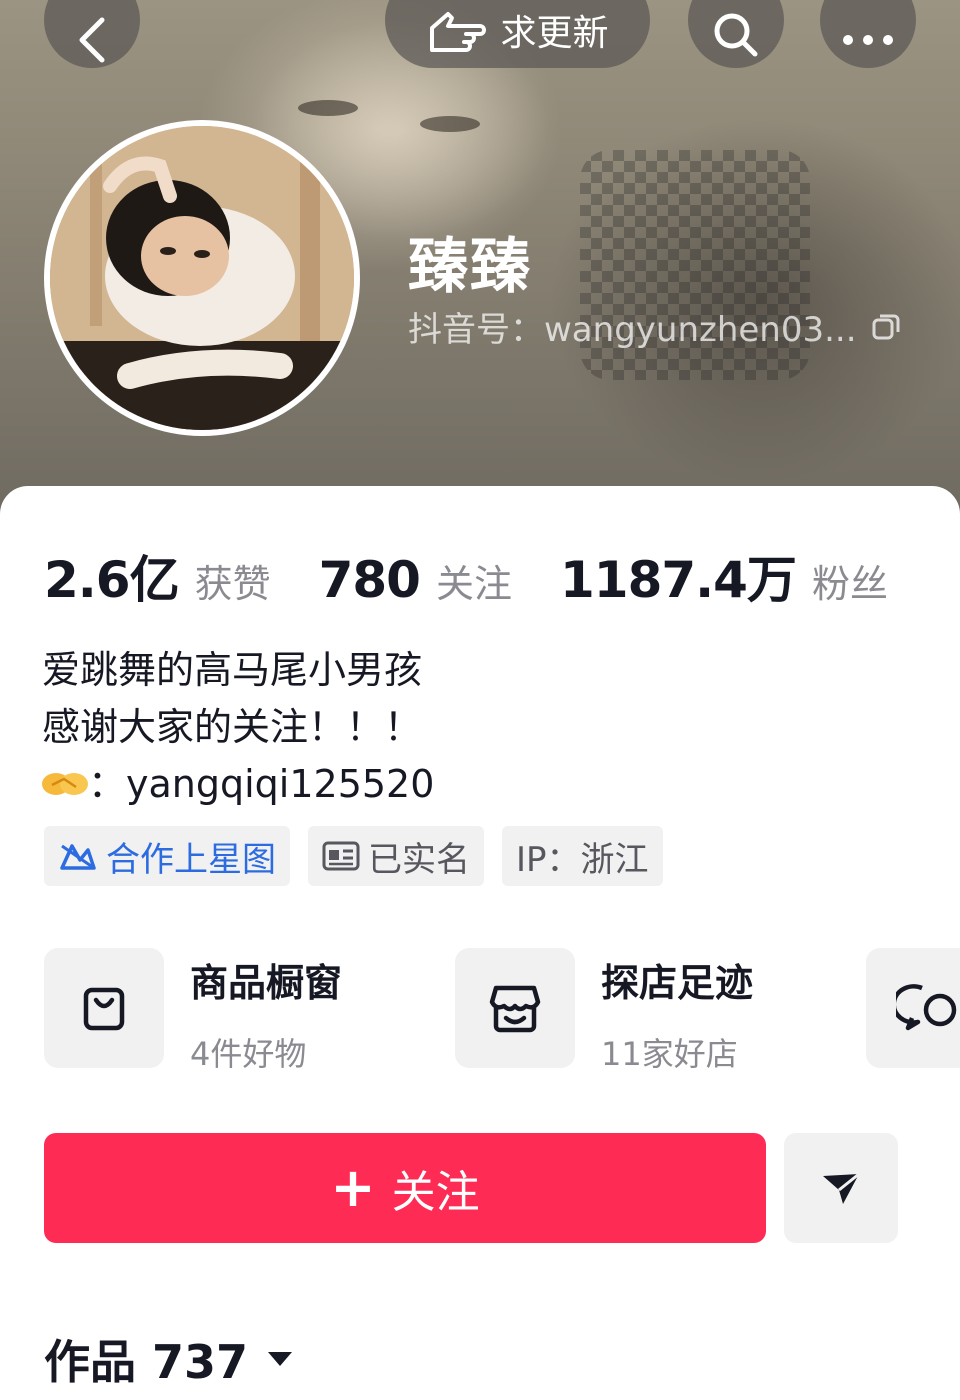 The width and height of the screenshot is (960, 1400). I want to click on follow-button: + 关注, so click(405, 1188).